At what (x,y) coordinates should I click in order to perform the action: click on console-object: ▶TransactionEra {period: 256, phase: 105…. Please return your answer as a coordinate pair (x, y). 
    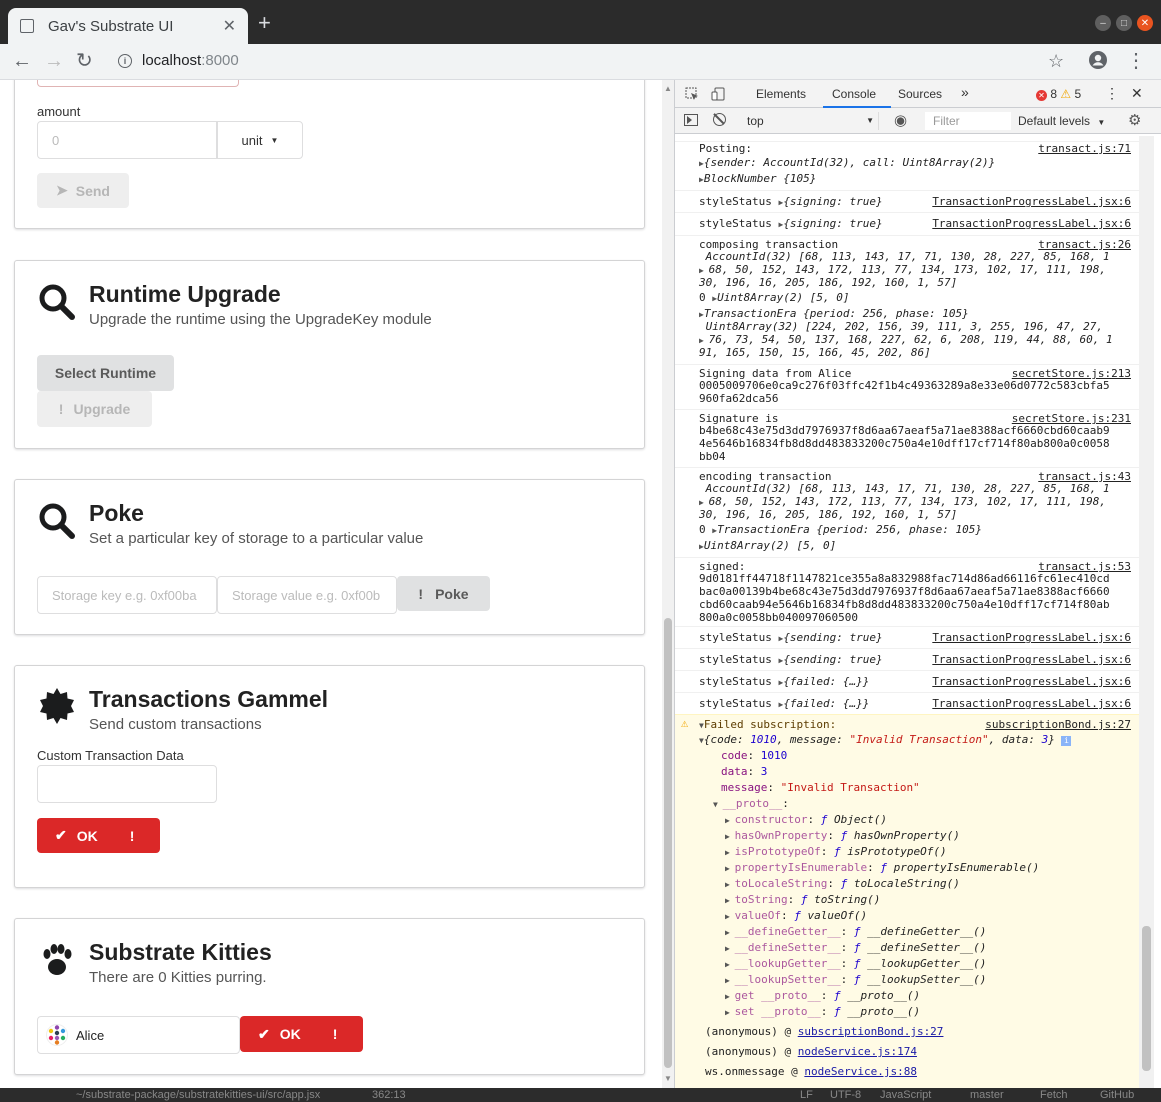
    Looking at the image, I should click on (907, 314).